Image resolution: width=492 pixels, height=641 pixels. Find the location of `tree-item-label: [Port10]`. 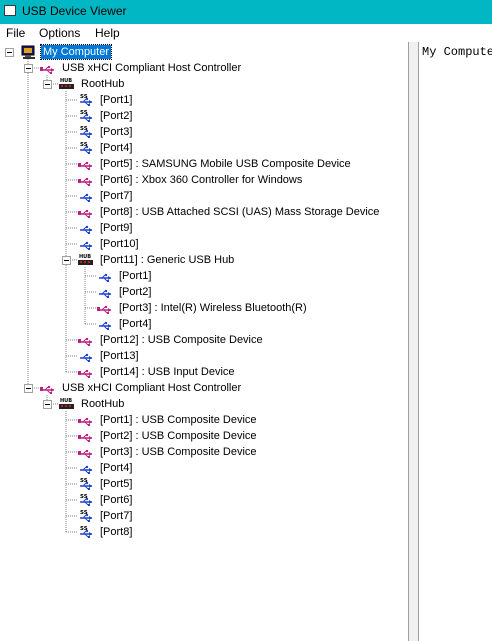

tree-item-label: [Port10] is located at coordinates (119, 244).